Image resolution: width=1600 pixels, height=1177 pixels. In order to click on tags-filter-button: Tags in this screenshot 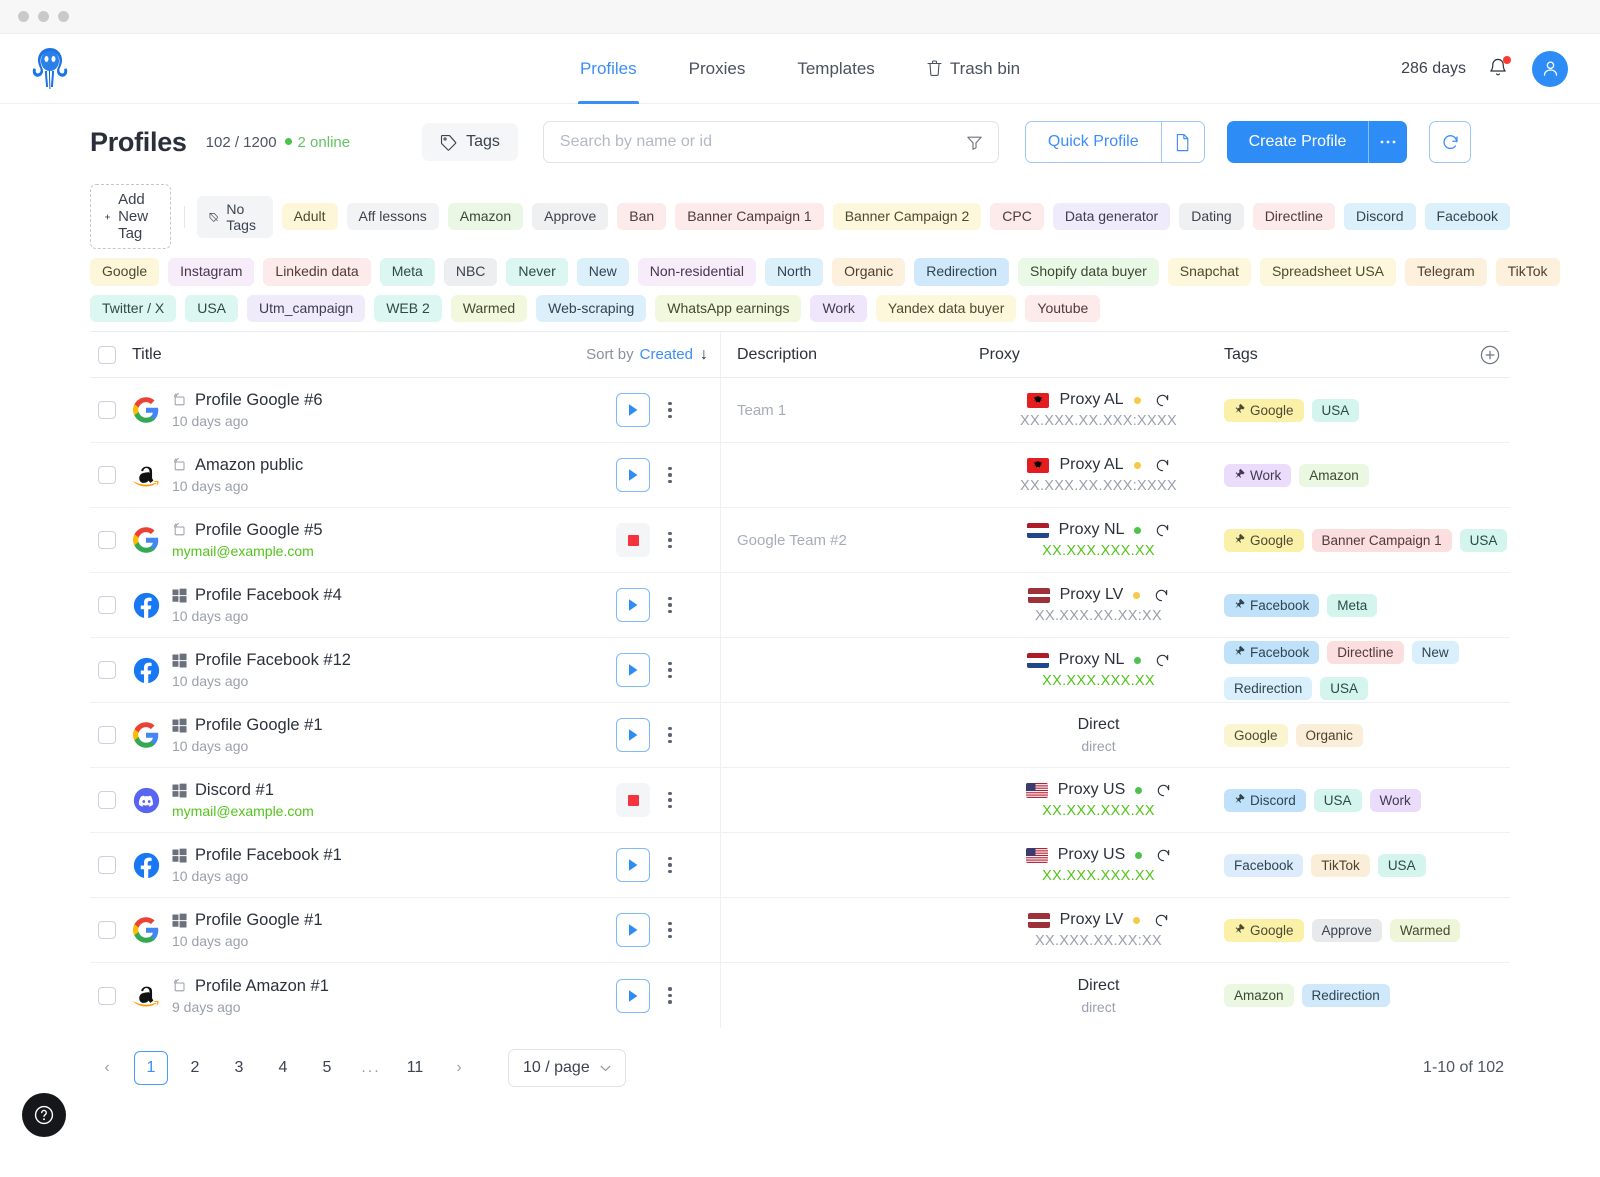, I will do `click(470, 142)`.